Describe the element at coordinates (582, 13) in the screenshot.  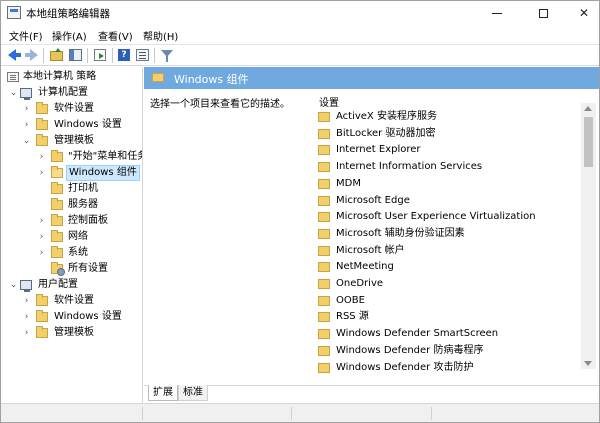
I see `close-button: ✕` at that location.